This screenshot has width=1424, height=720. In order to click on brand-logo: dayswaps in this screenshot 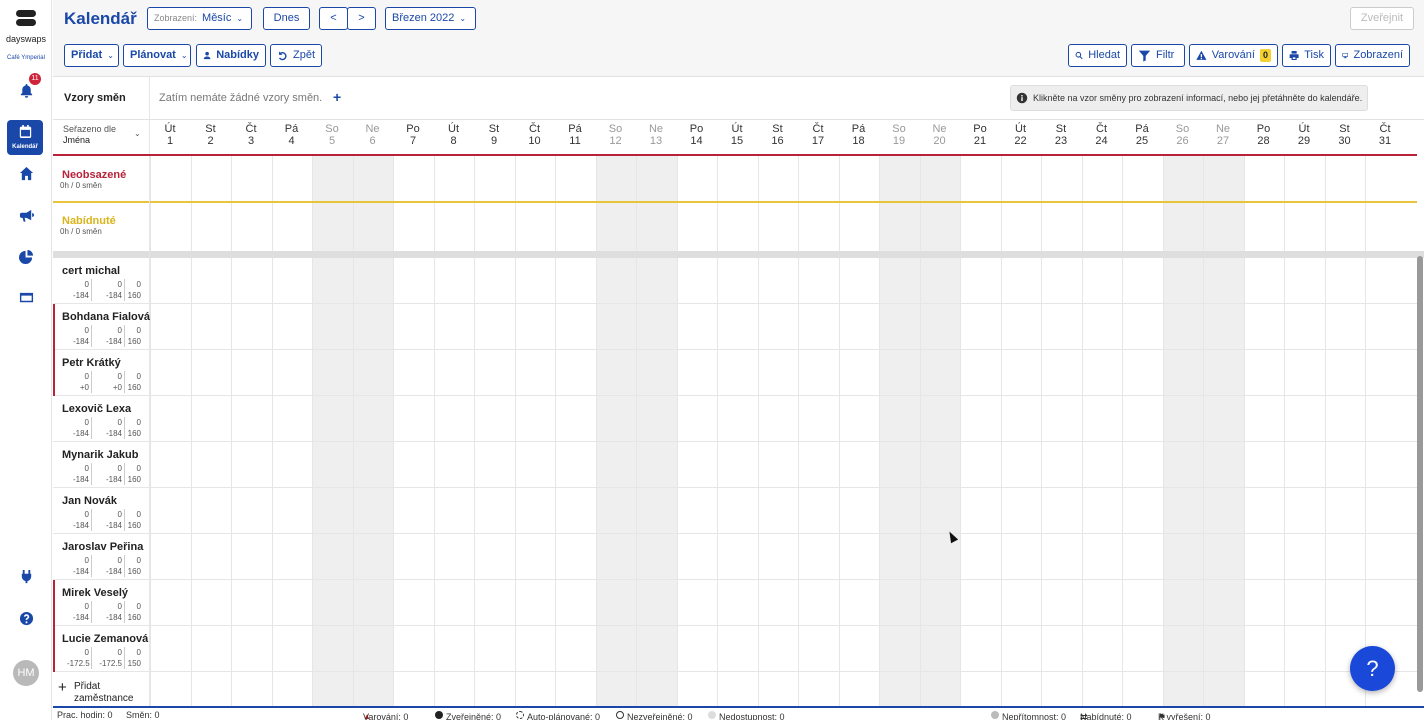, I will do `click(26, 27)`.